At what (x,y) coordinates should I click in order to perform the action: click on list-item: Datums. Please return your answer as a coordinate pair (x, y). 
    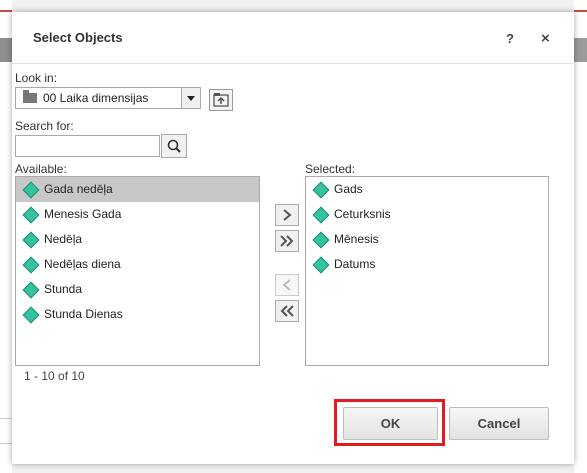
    Looking at the image, I should click on (427, 264).